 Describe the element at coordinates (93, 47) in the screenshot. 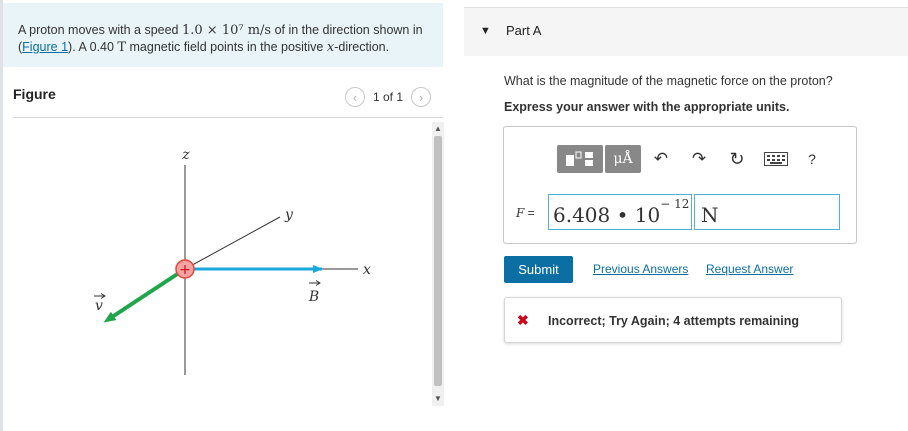

I see `problem-text-part: ). A 0.40` at that location.